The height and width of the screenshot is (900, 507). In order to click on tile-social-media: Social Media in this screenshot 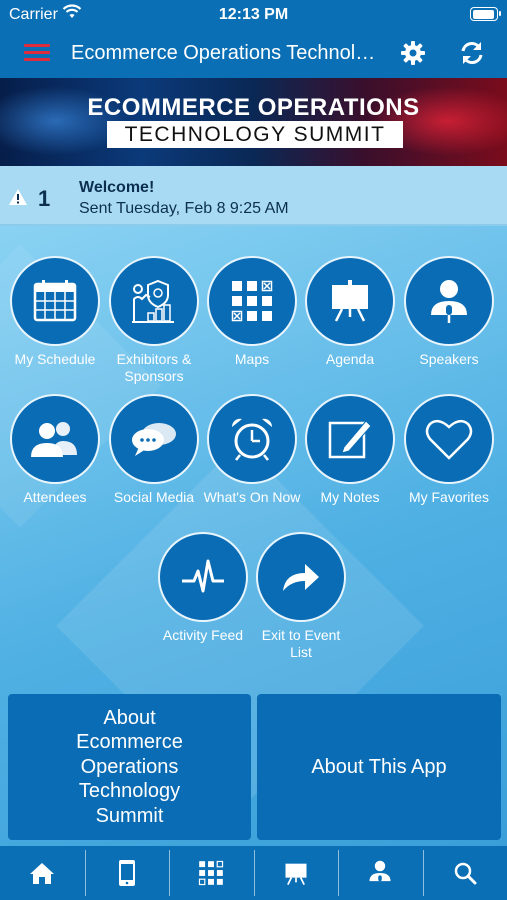, I will do `click(154, 450)`.